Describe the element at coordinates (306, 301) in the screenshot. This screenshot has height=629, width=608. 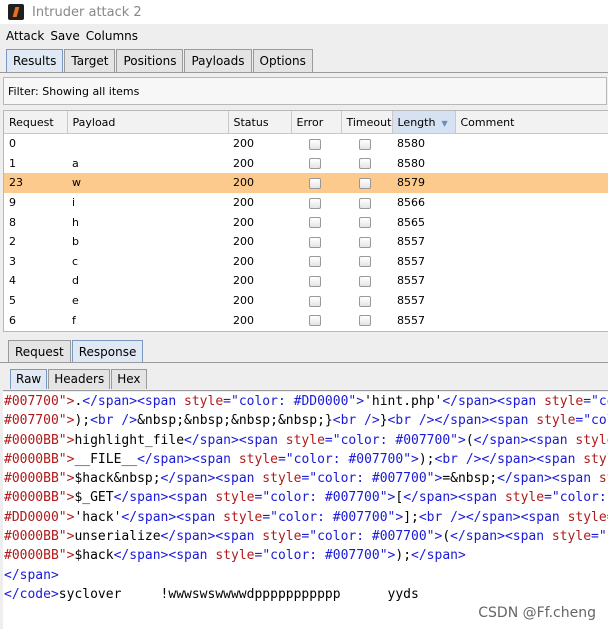
I see `table-row: 5 e 200 8557` at that location.